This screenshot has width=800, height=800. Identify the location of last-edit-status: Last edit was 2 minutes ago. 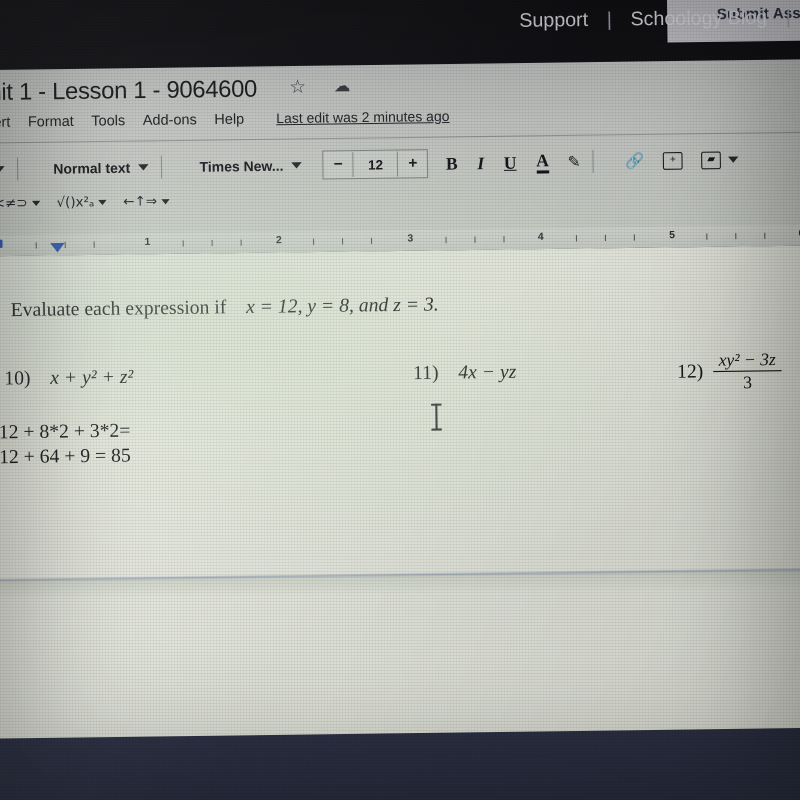
(362, 117).